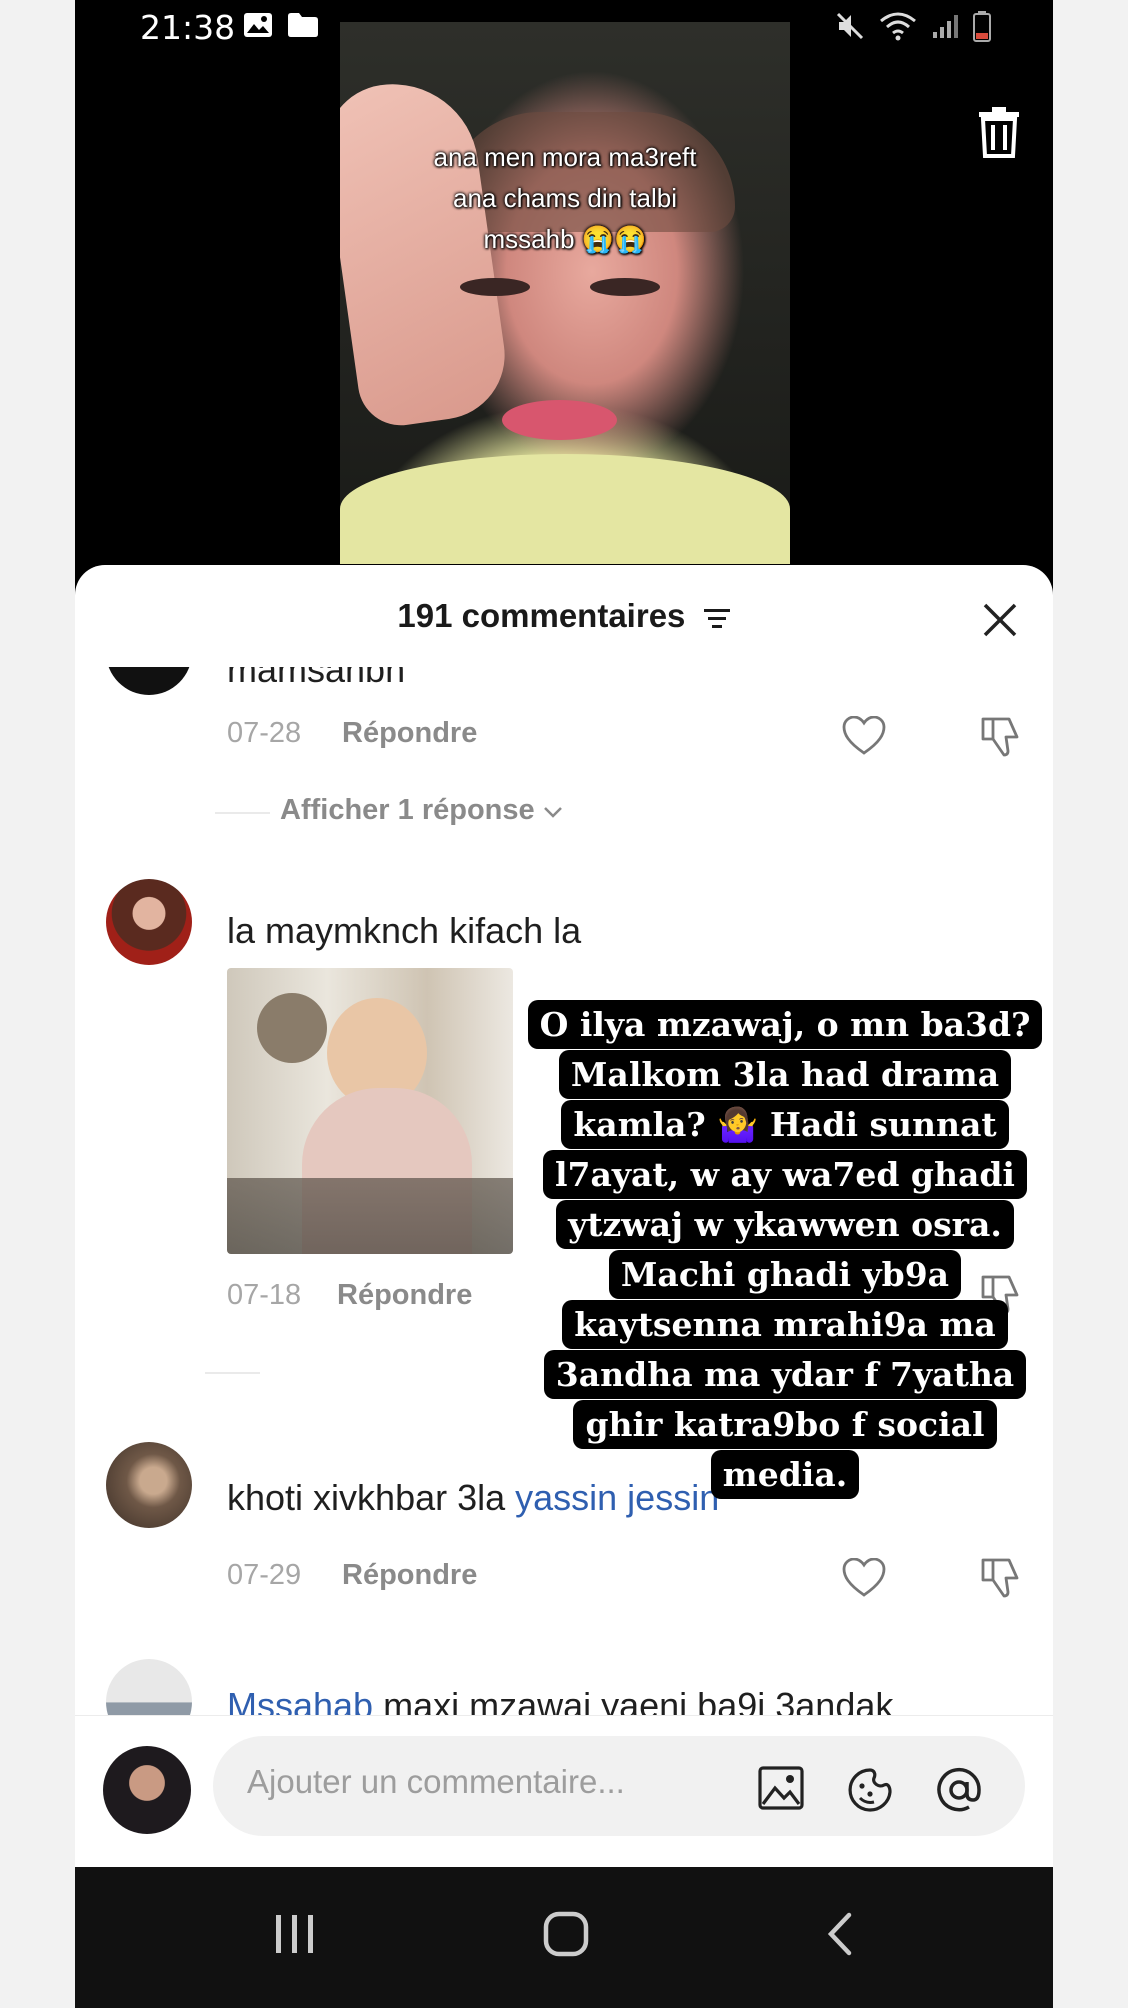 The image size is (1128, 2008). Describe the element at coordinates (264, 1575) in the screenshot. I see `comment-date: 07-29` at that location.